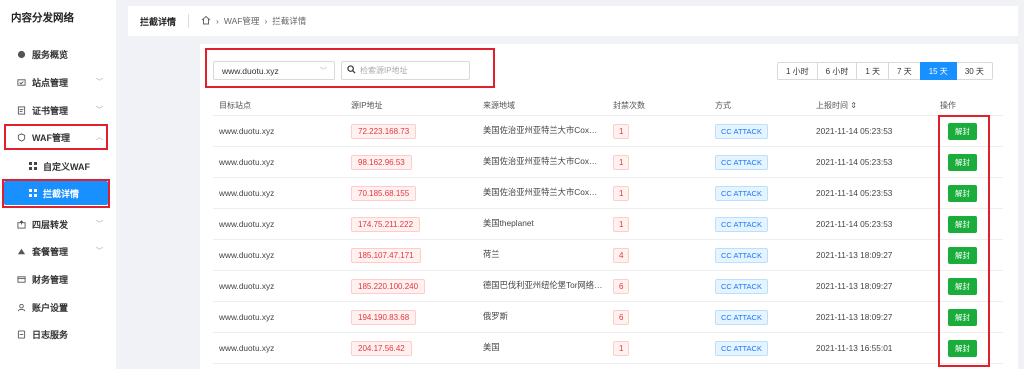 This screenshot has height=369, width=1024. I want to click on table-header: 目标站点 源IP地址 来源地域 封禁次数 方式 上报时间 ⇕ 操作, so click(608, 106).